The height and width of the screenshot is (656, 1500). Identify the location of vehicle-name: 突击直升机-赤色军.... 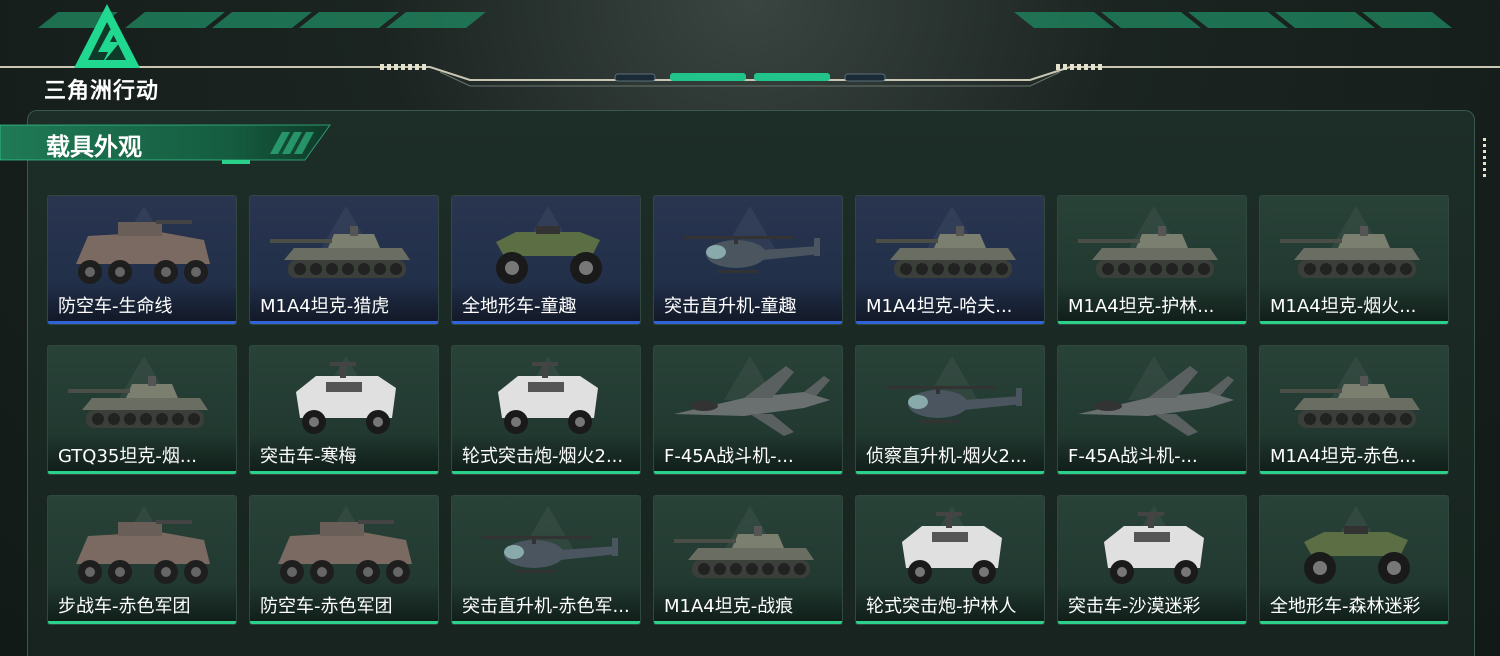
(546, 606).